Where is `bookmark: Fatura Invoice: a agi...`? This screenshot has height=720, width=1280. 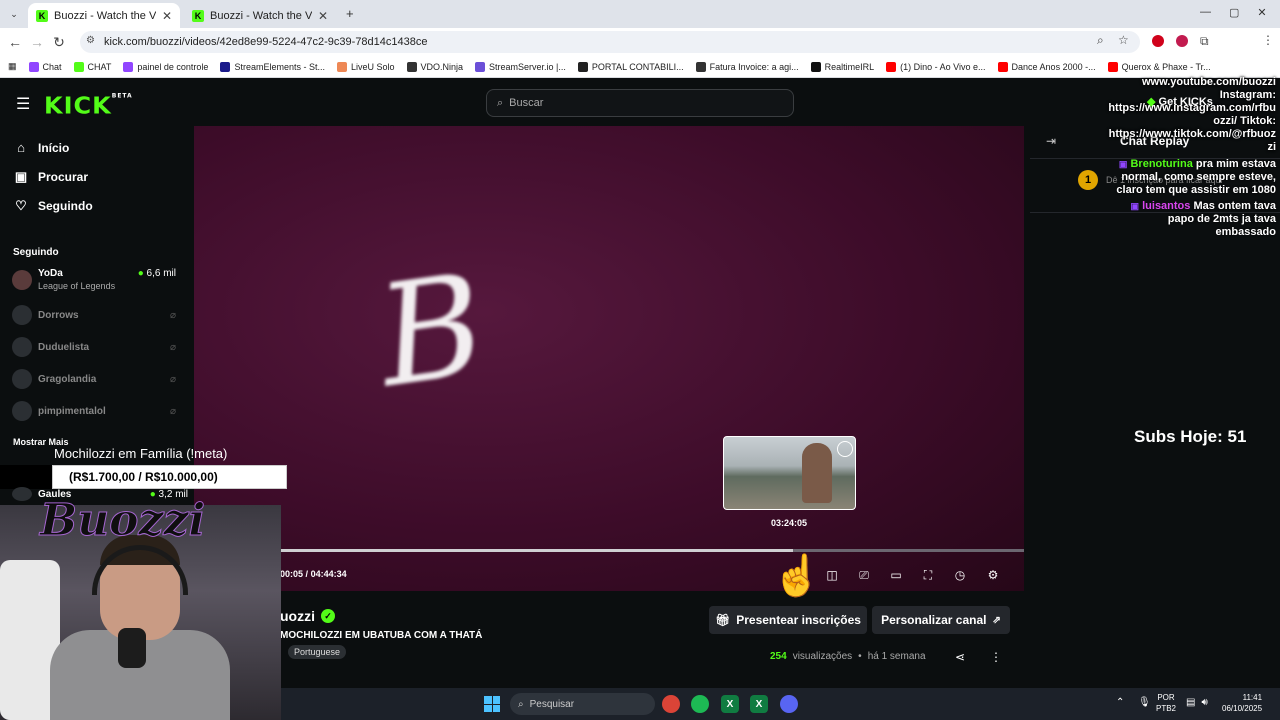 bookmark: Fatura Invoice: a agi... is located at coordinates (747, 66).